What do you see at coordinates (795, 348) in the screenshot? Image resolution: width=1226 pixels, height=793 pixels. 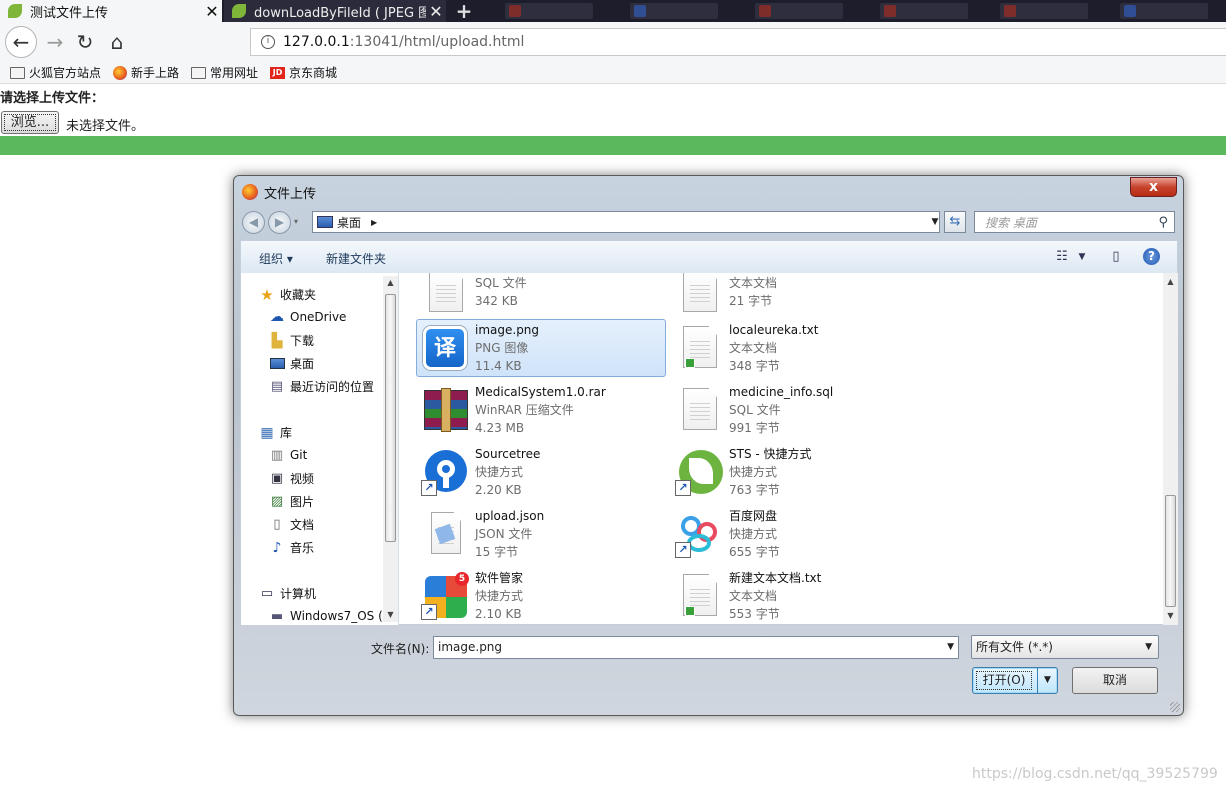 I see `file-item: localeureka.txt 文本文档 348 字节` at bounding box center [795, 348].